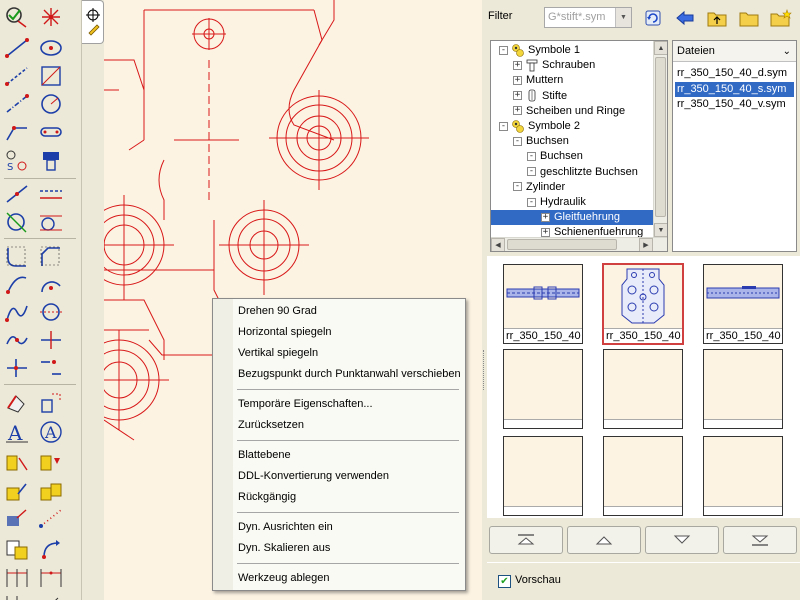 The height and width of the screenshot is (600, 800). What do you see at coordinates (17, 312) in the screenshot?
I see `curve-icon` at bounding box center [17, 312].